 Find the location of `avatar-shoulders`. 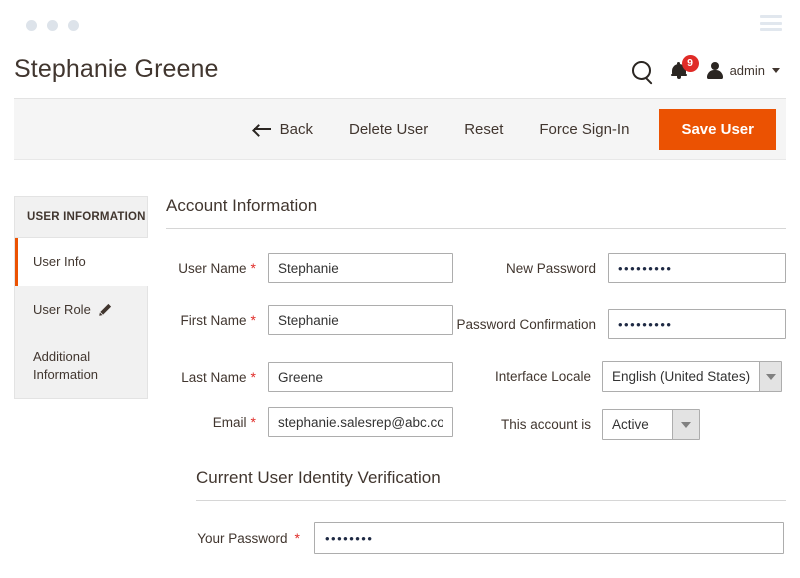

avatar-shoulders is located at coordinates (715, 74).